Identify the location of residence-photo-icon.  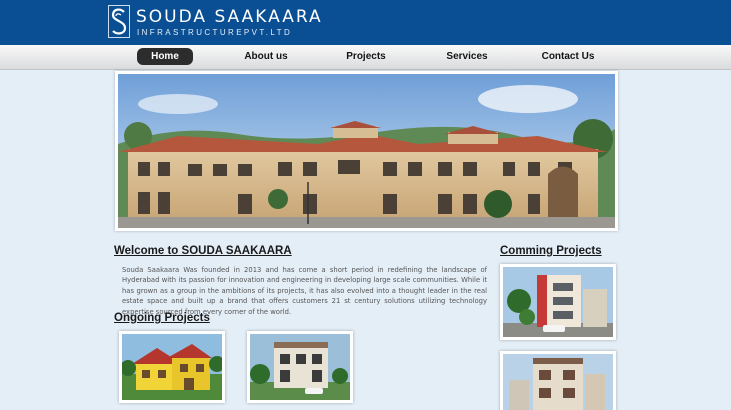
(558, 382).